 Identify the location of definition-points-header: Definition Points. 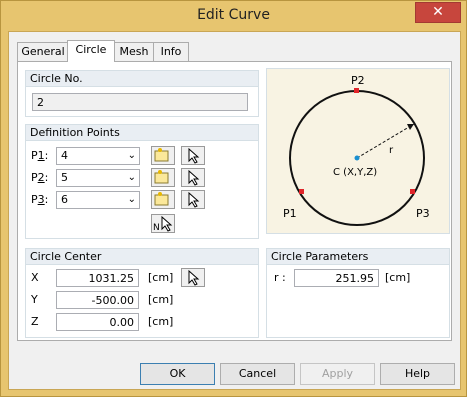
(142, 133).